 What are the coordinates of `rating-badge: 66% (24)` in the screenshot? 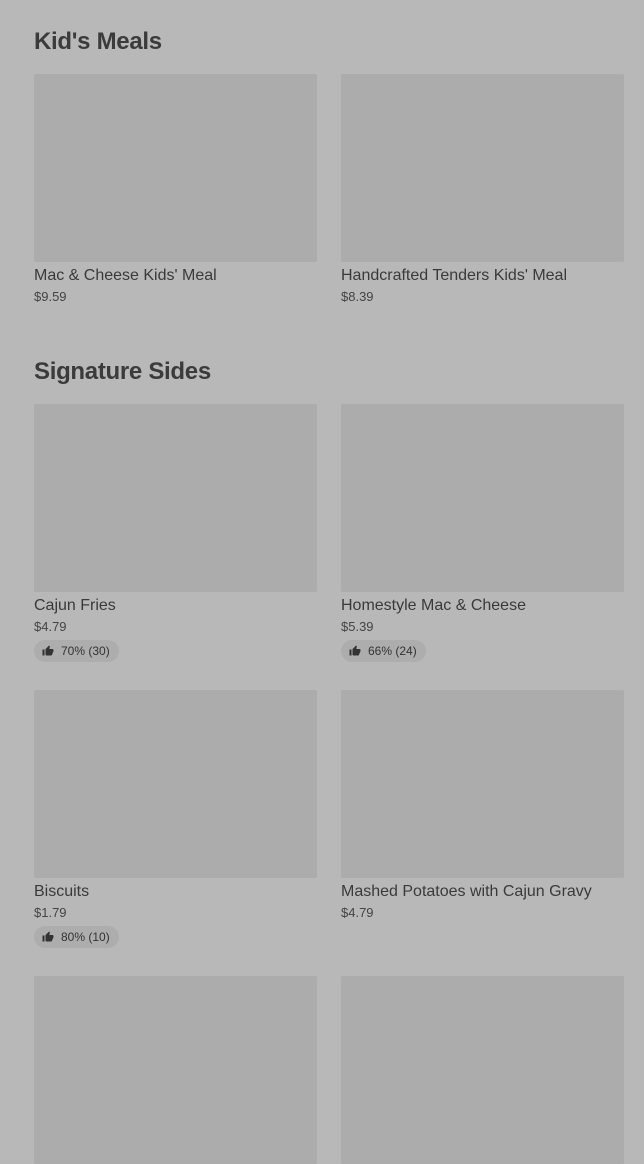 It's located at (383, 651).